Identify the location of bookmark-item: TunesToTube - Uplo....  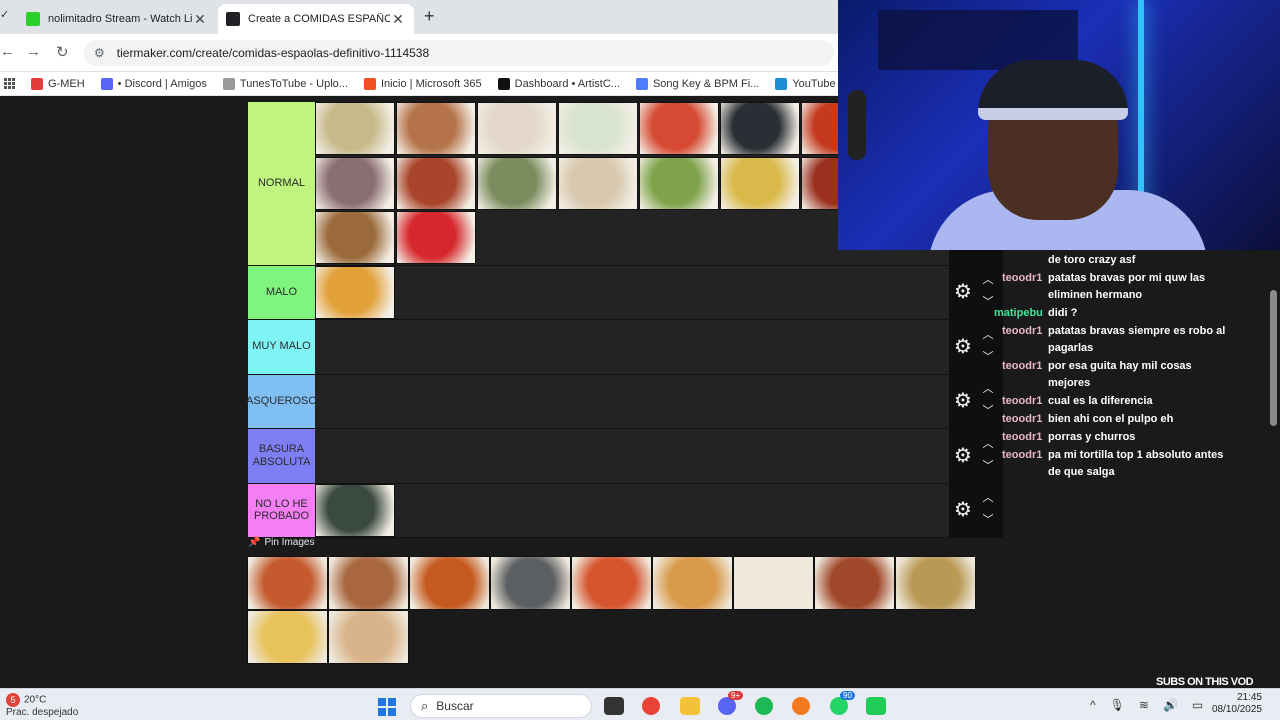
(285, 83).